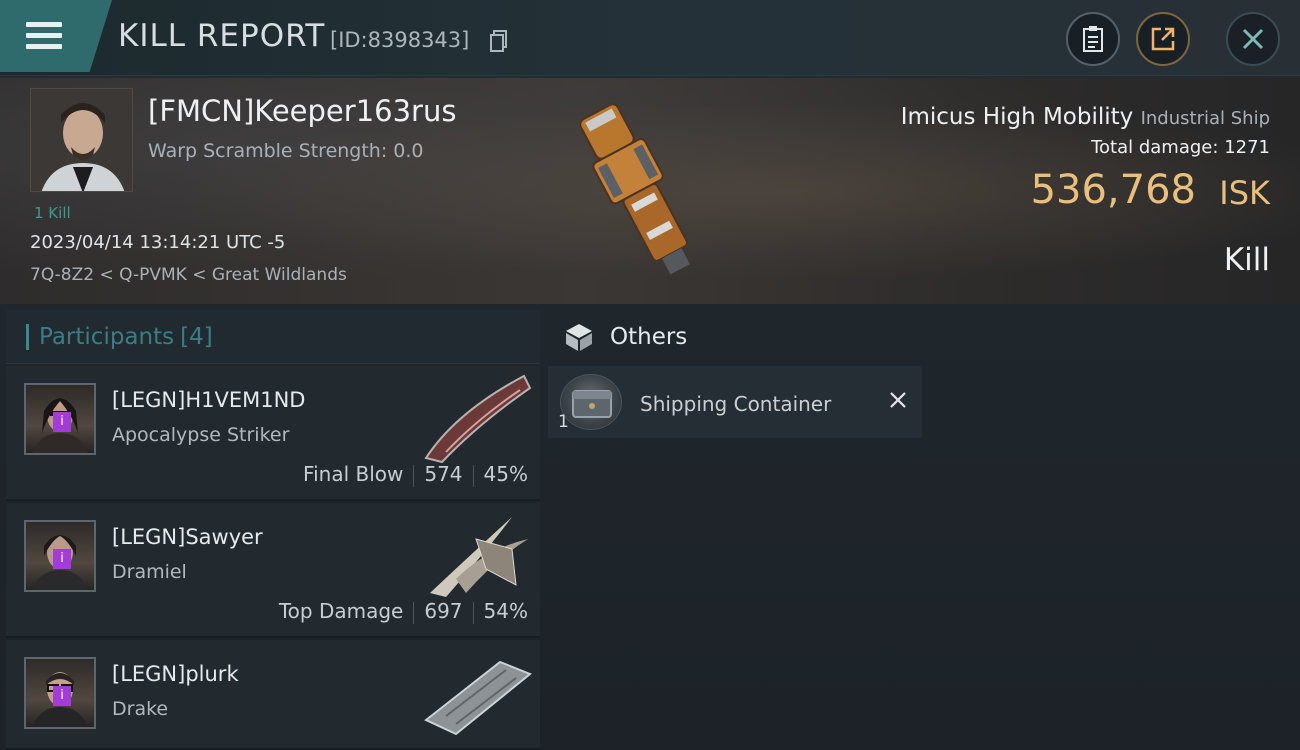 The width and height of the screenshot is (1300, 750). What do you see at coordinates (650, 38) in the screenshot?
I see `title-bar: KILL REPORT [ID:8398343]` at bounding box center [650, 38].